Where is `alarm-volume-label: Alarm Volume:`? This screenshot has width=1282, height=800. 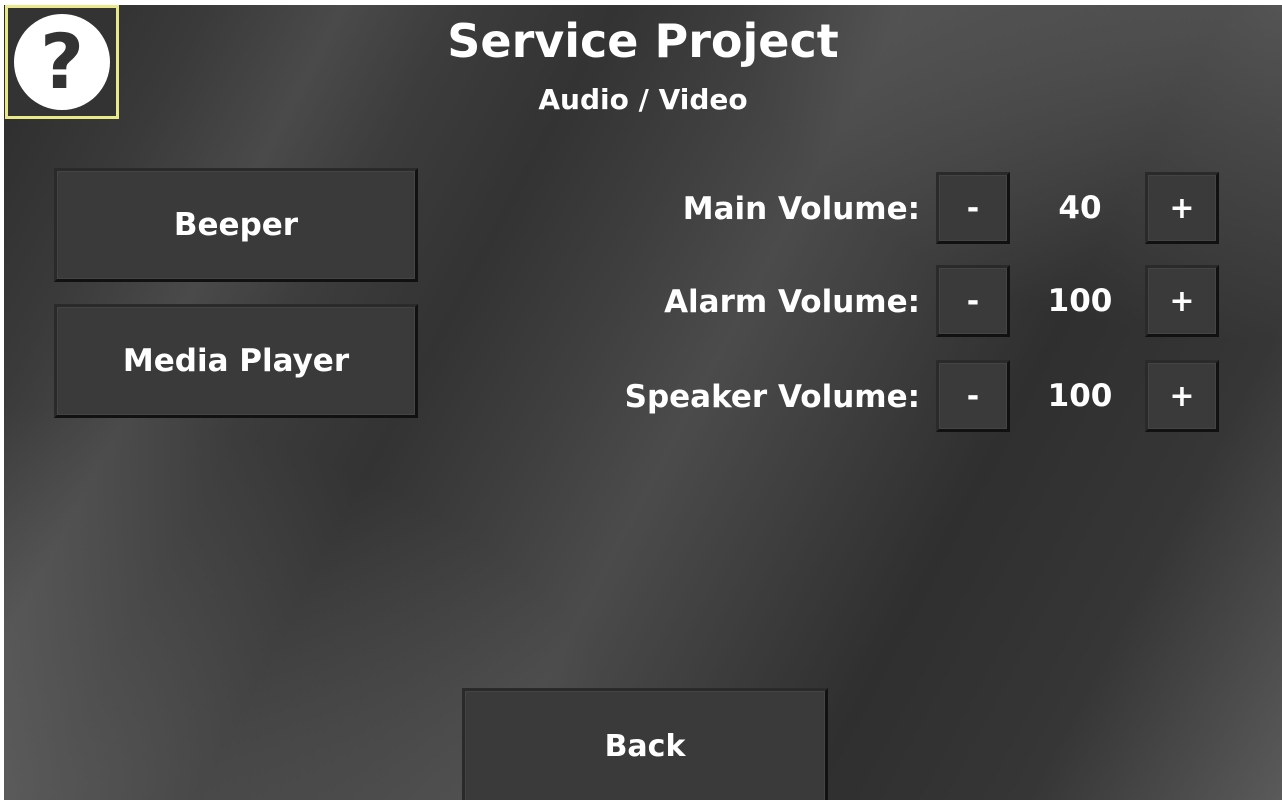 alarm-volume-label: Alarm Volume: is located at coordinates (792, 302).